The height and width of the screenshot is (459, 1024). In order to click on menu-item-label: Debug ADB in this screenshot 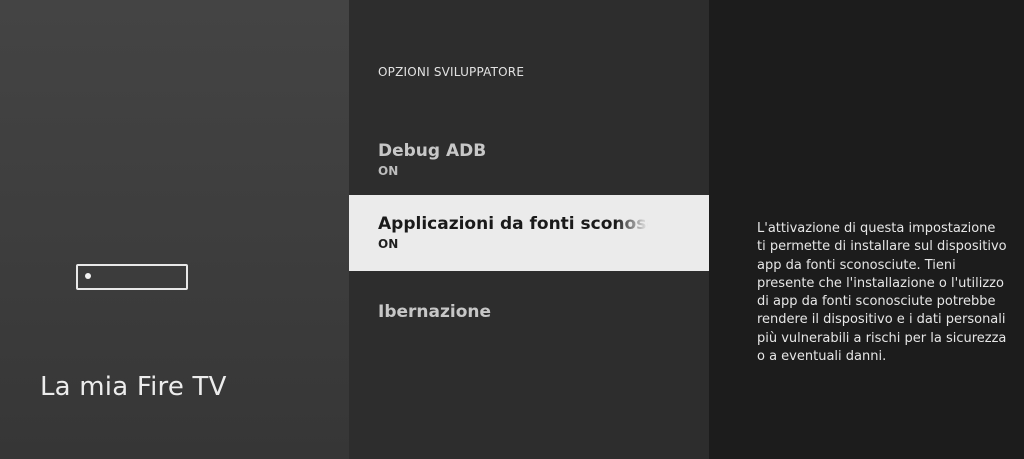, I will do `click(432, 151)`.